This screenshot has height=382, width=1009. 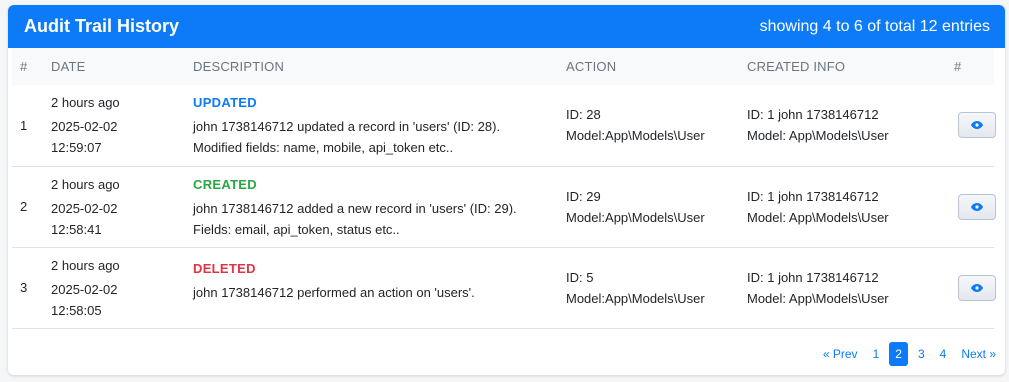 What do you see at coordinates (583, 115) in the screenshot?
I see `action-id: ID: 28` at bounding box center [583, 115].